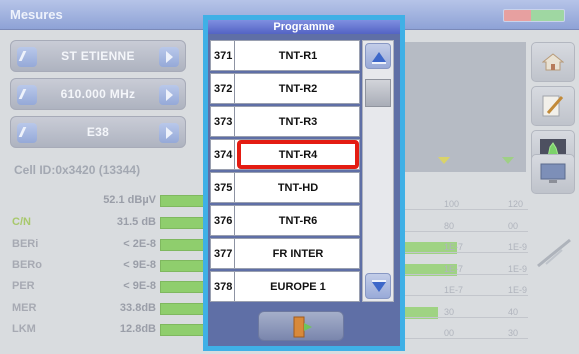 This screenshot has height=354, width=579. I want to click on programme-item: 375 TNT-HD, so click(285, 187).